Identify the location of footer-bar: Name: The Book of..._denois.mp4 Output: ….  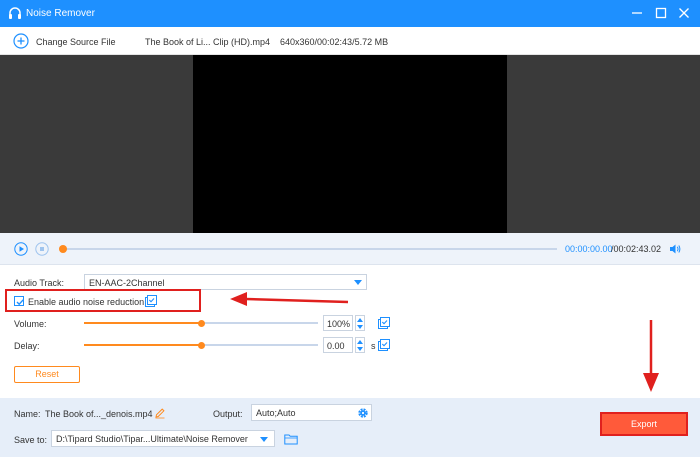
(350, 427).